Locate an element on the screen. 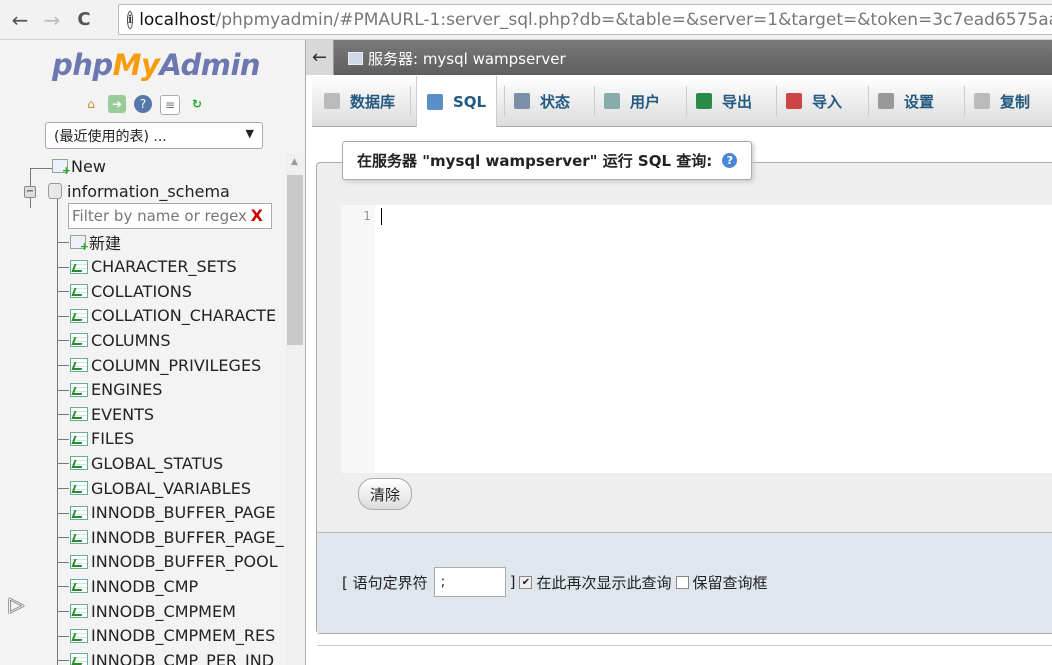 The height and width of the screenshot is (665, 1052). quick-links: ⌂ ➜ ? ≡ ↻ is located at coordinates (144, 105).